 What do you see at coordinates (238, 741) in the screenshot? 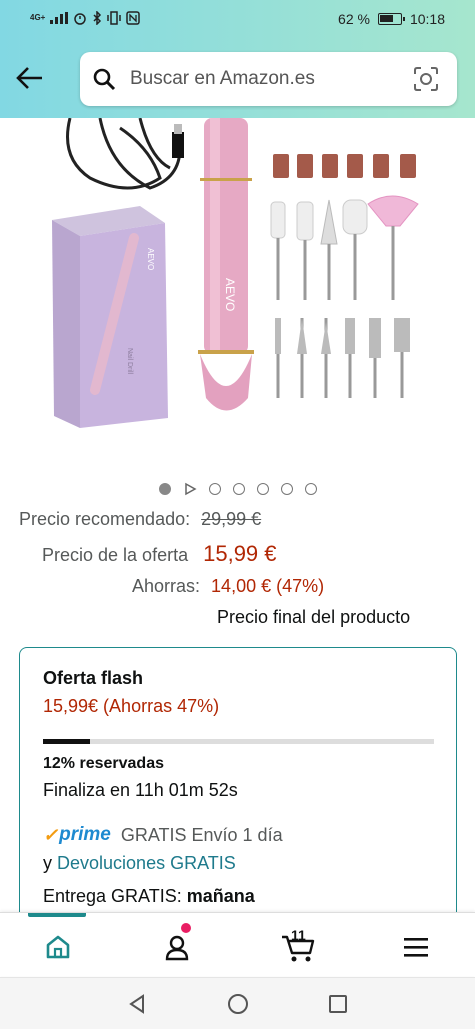
I see `claimed-progress-bar` at bounding box center [238, 741].